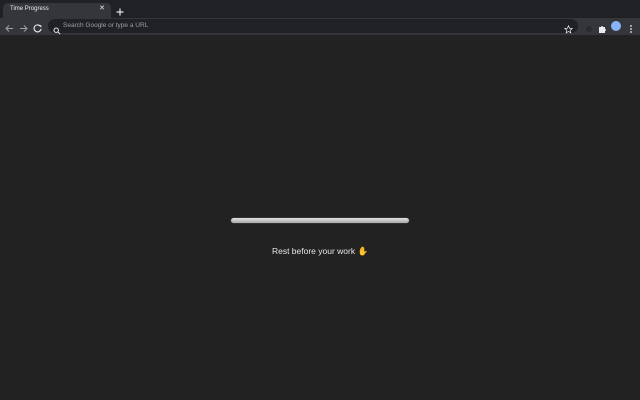  What do you see at coordinates (9, 26) in the screenshot?
I see `back-arrow-icon` at bounding box center [9, 26].